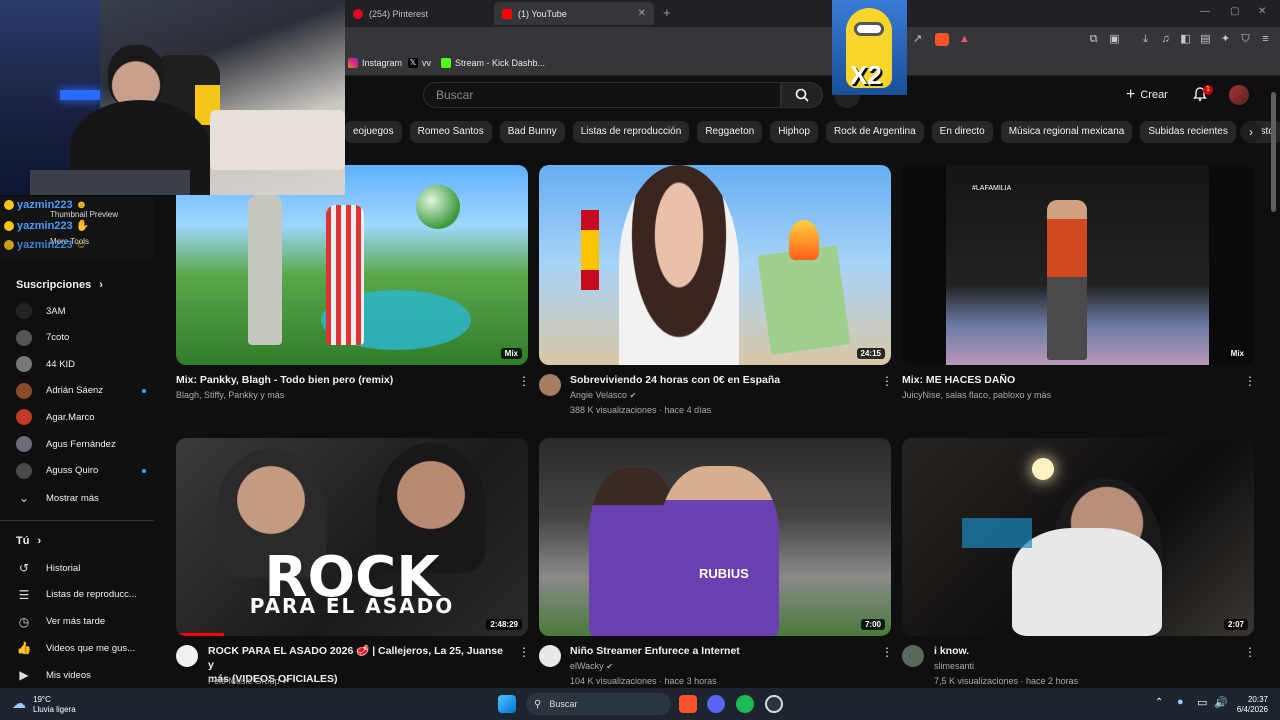  Describe the element at coordinates (574, 13) in the screenshot. I see `tab-youtube: (1) YouTube ✕` at that location.